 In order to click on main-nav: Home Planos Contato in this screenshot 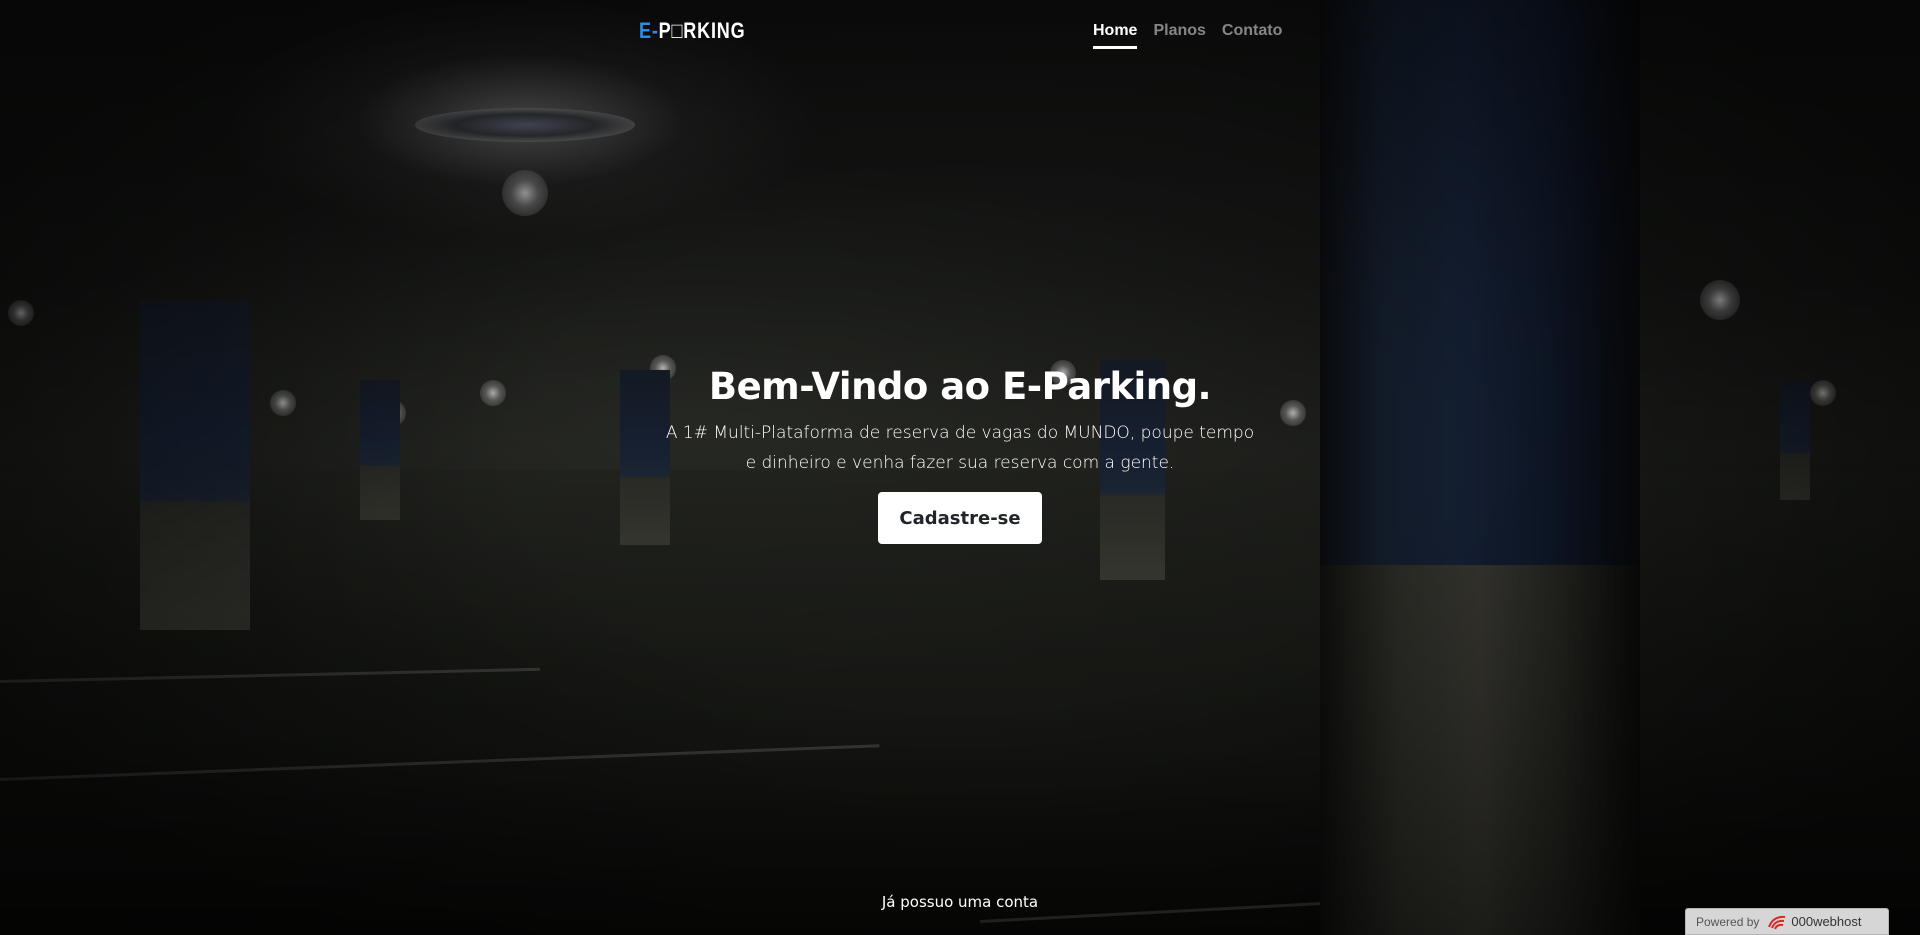, I will do `click(1187, 35)`.